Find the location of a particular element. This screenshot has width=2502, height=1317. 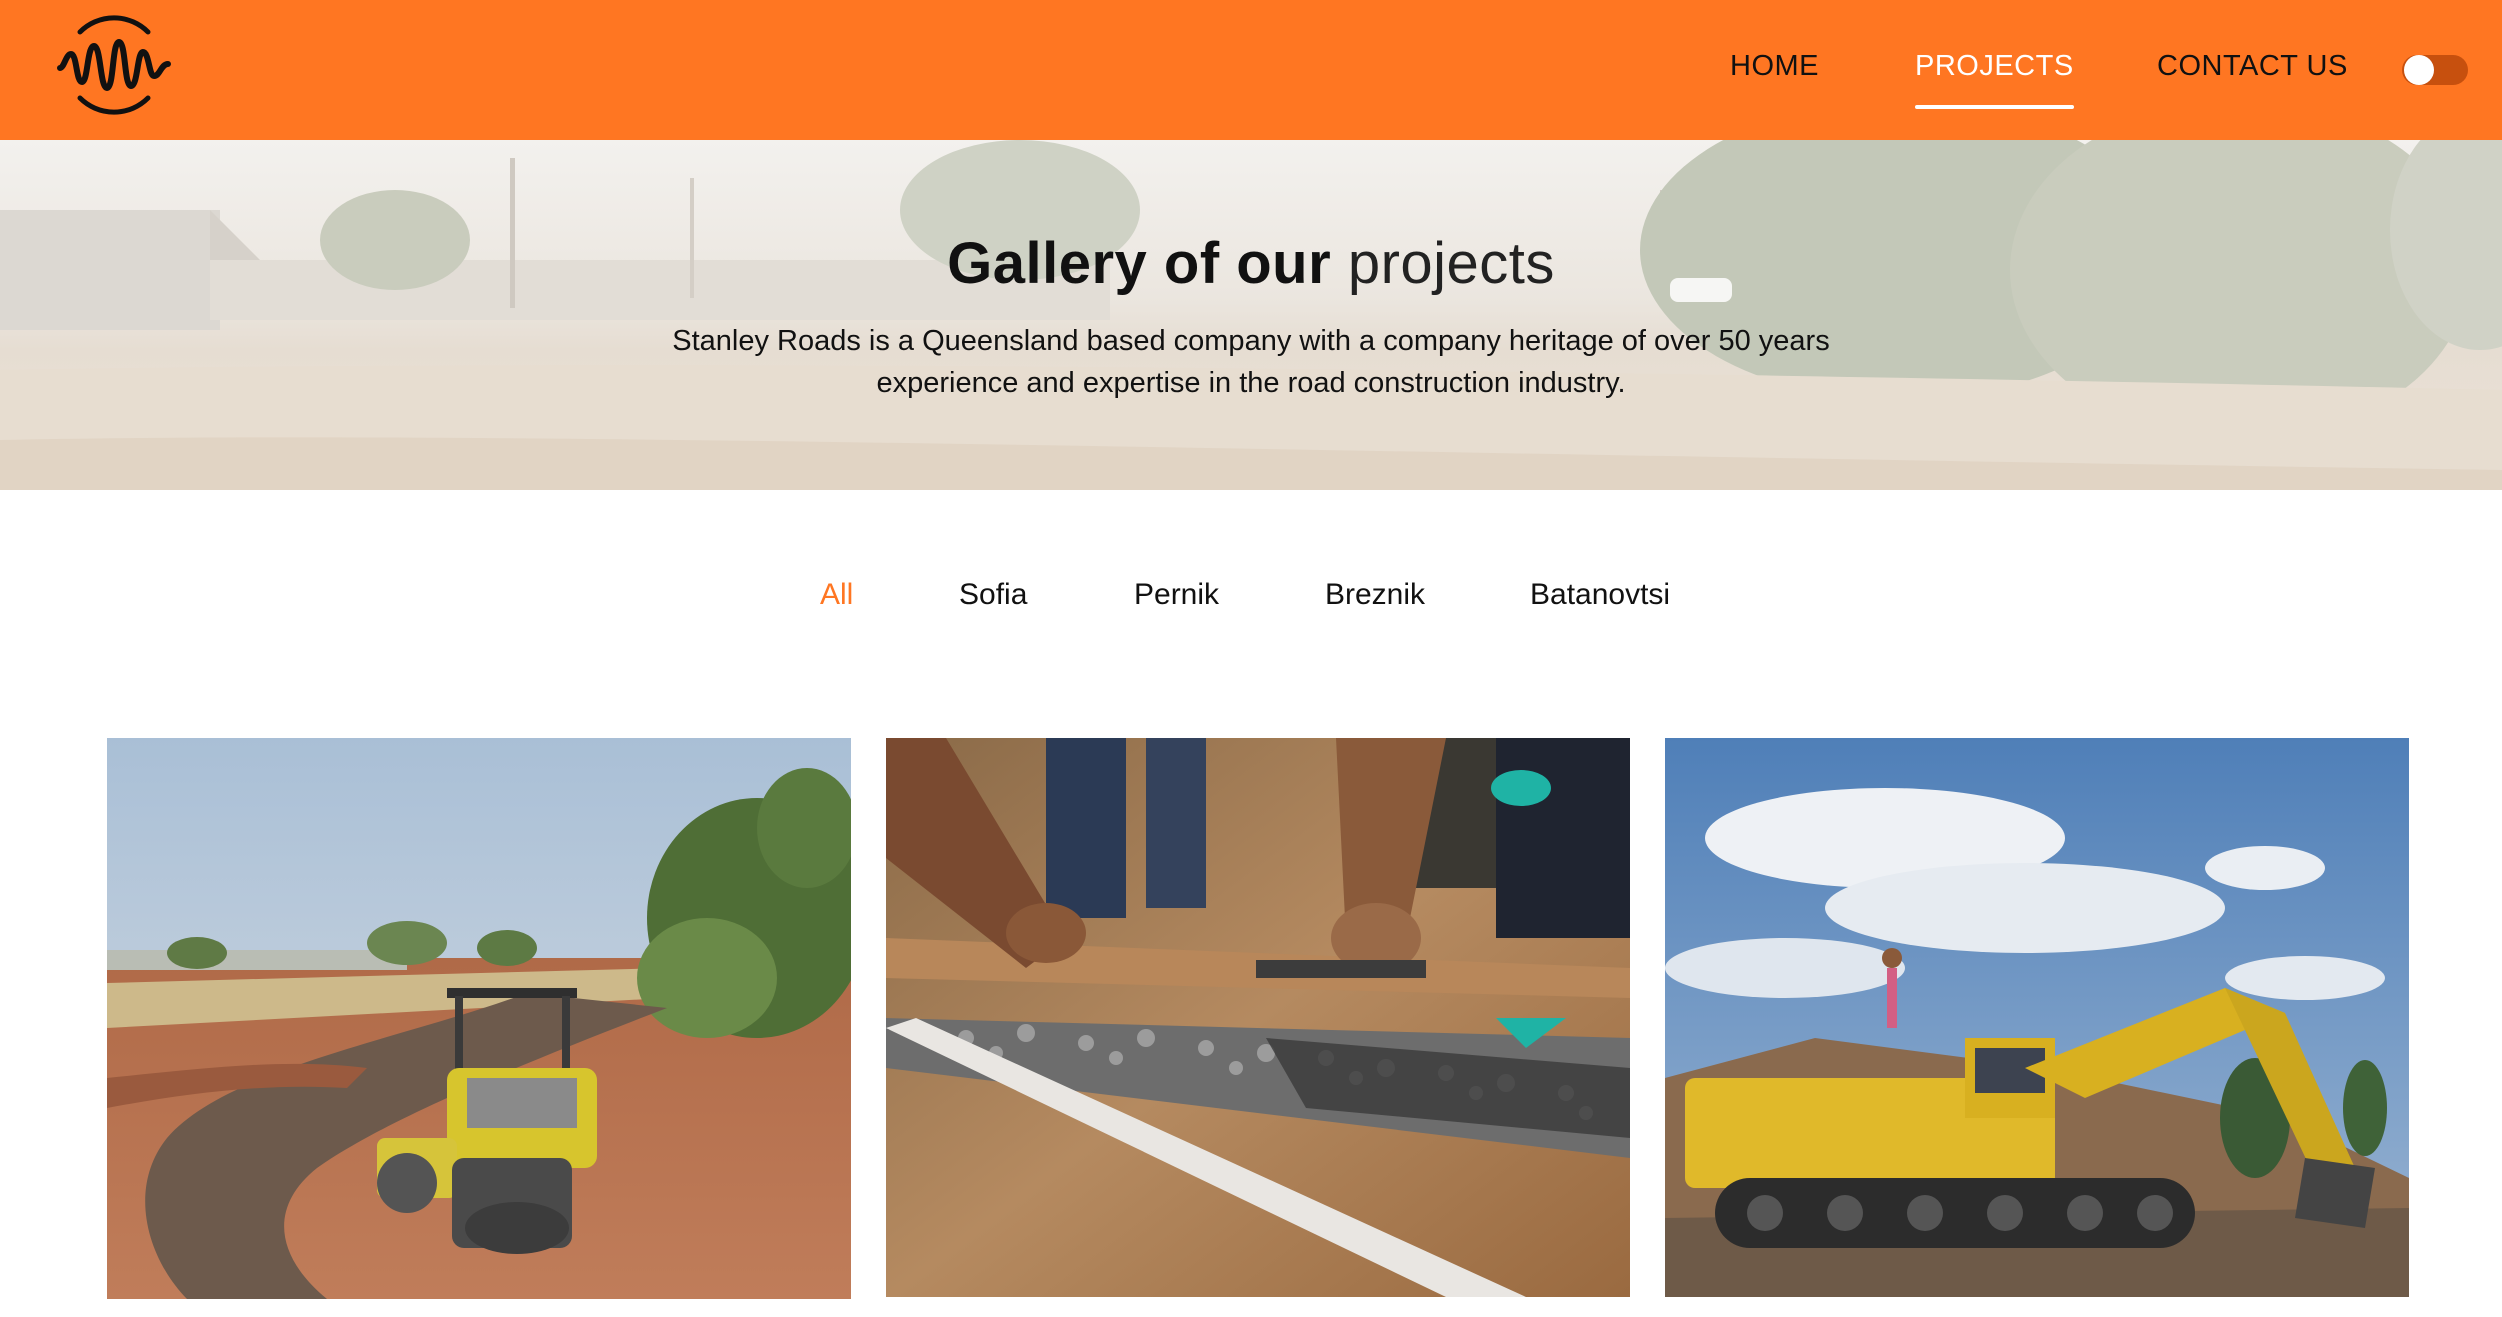

nav-link-contact: CONTACT US is located at coordinates (2252, 66).